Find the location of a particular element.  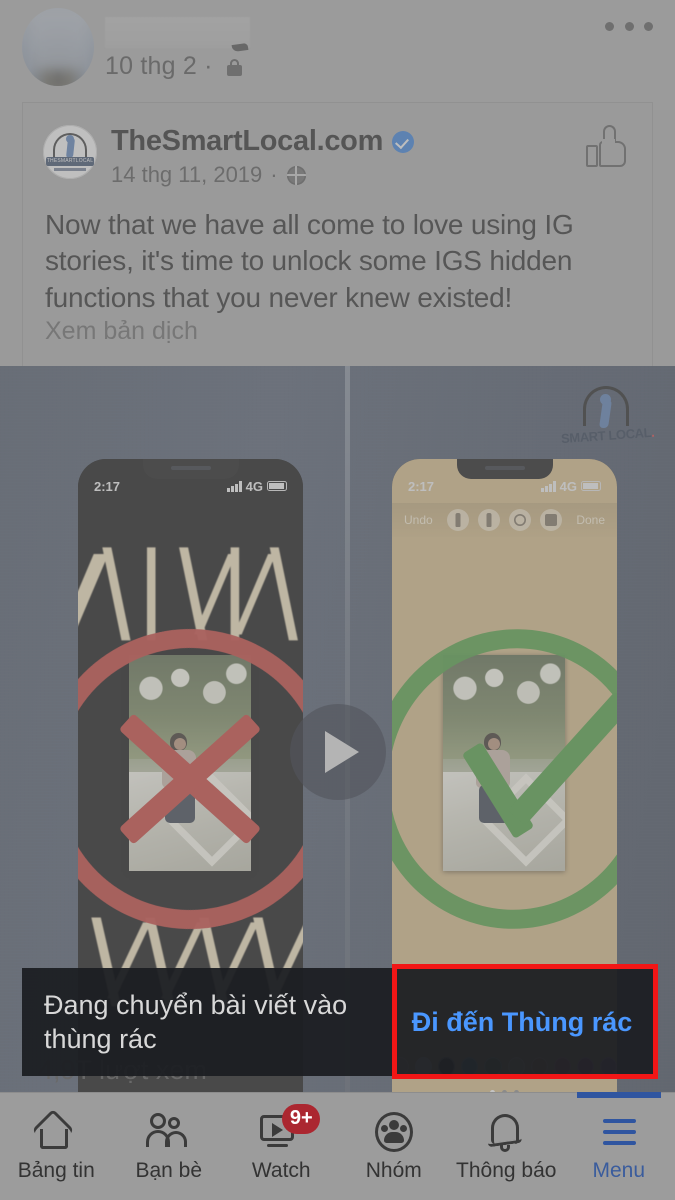

nav-item-friends: Bạn bè is located at coordinates (169, 1146).